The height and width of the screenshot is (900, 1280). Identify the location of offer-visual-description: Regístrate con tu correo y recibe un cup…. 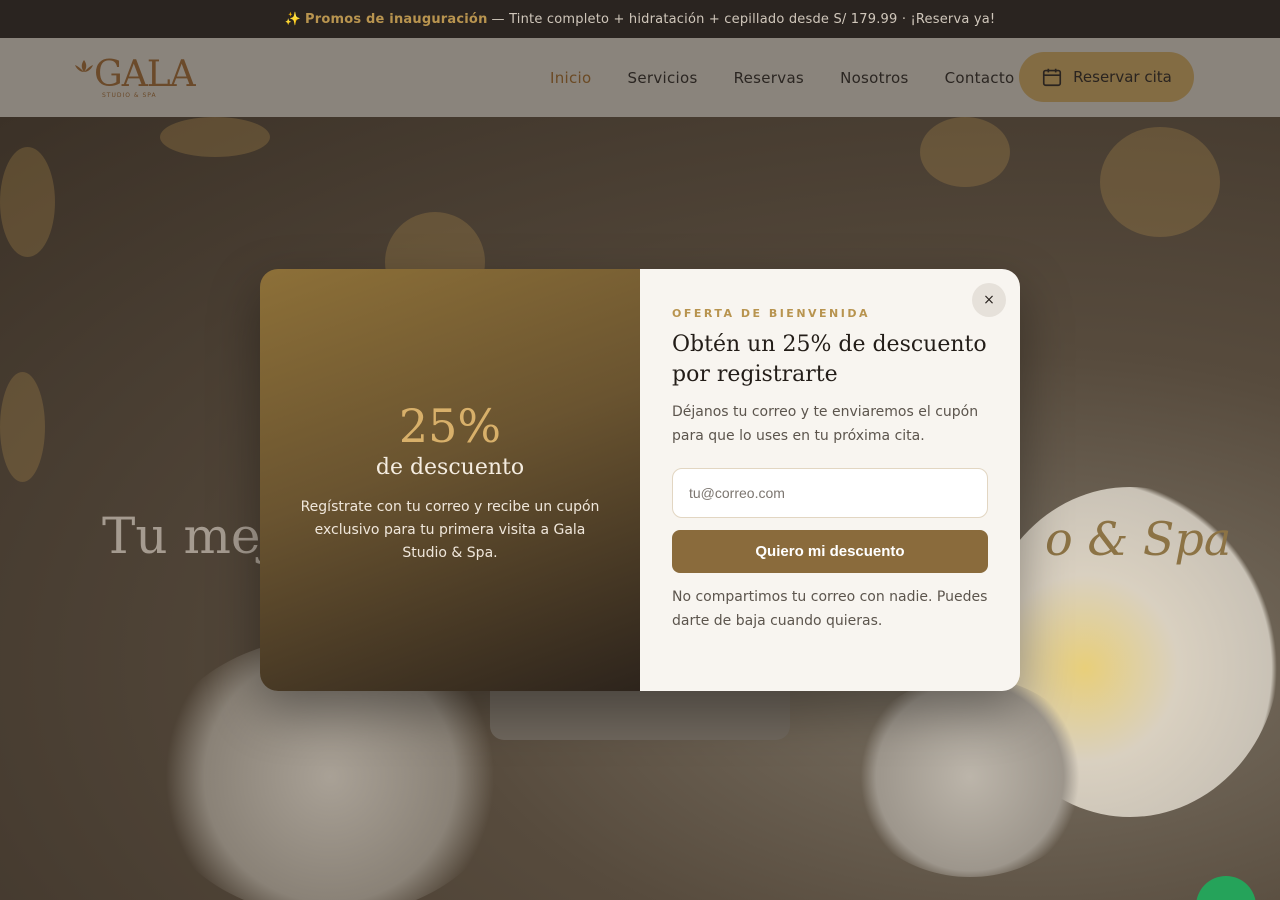
(450, 530).